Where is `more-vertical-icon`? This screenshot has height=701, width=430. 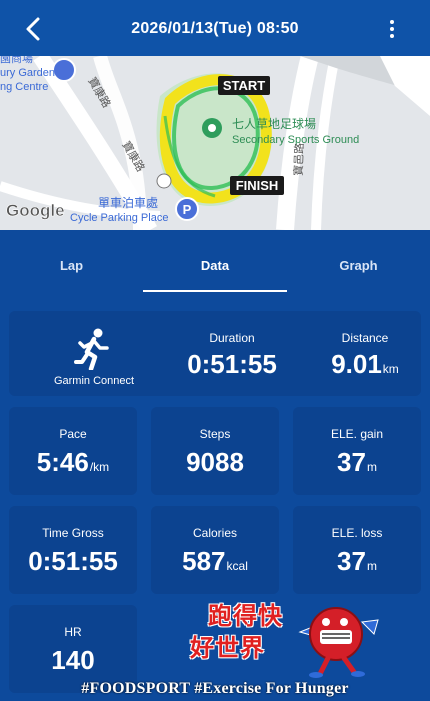
more-vertical-icon is located at coordinates (392, 22).